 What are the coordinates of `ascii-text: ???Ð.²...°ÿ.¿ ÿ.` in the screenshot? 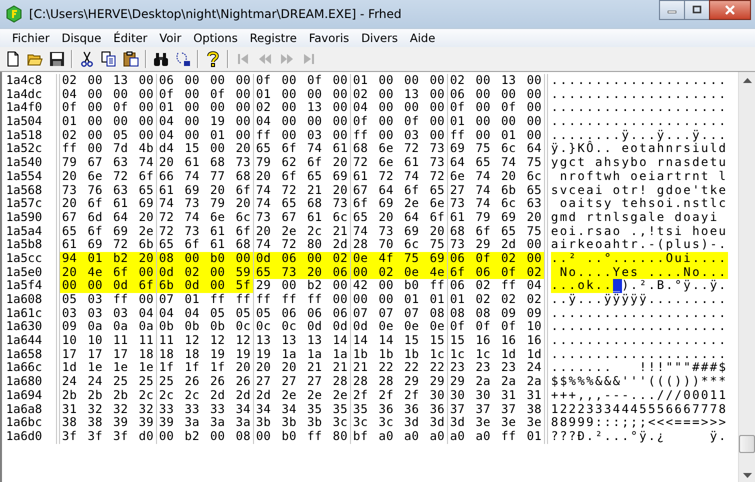 It's located at (639, 437).